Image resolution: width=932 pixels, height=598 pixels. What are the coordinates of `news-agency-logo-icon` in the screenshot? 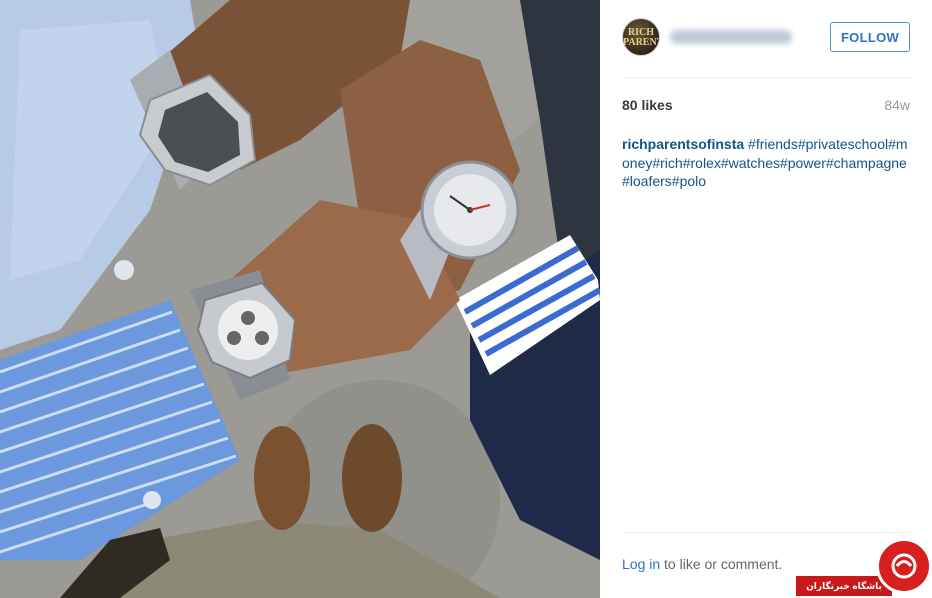 It's located at (904, 566).